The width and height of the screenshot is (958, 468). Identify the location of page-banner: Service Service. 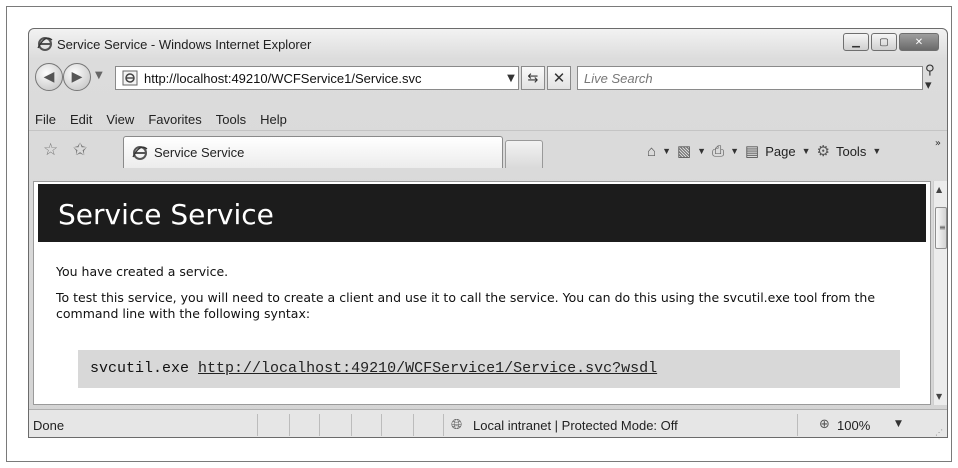
(482, 213).